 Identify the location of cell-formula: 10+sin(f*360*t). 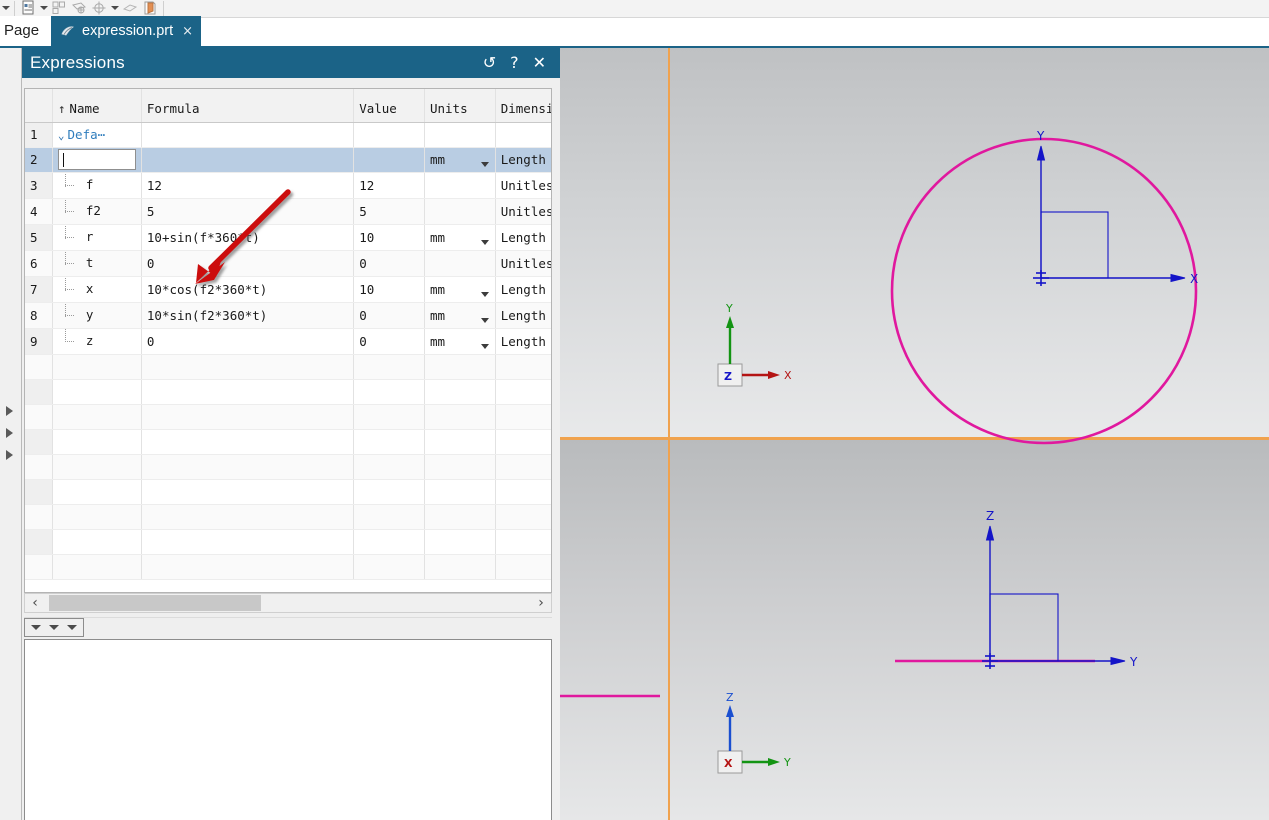
(248, 237).